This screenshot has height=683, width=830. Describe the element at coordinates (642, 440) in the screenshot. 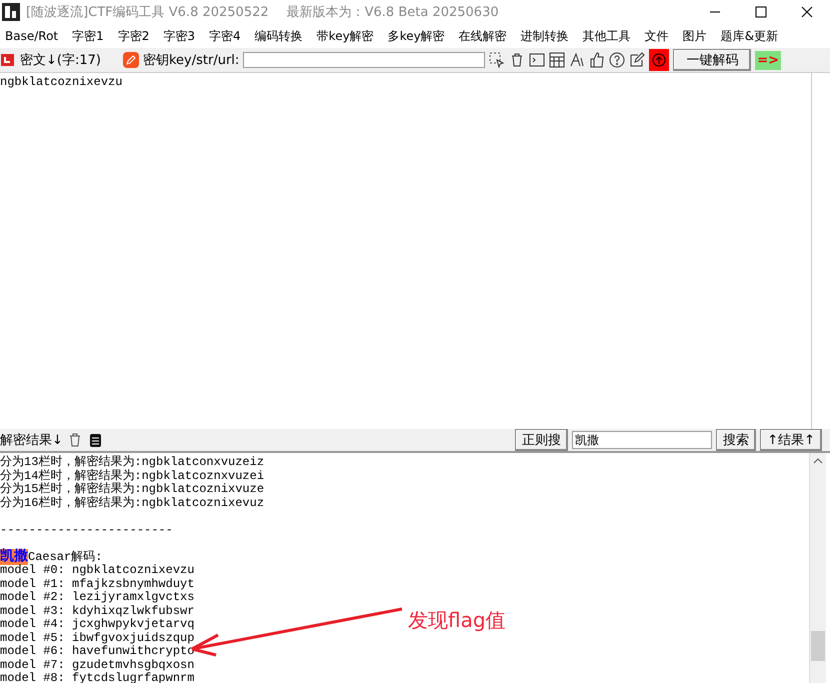

I see `search-field: 凯撒` at that location.